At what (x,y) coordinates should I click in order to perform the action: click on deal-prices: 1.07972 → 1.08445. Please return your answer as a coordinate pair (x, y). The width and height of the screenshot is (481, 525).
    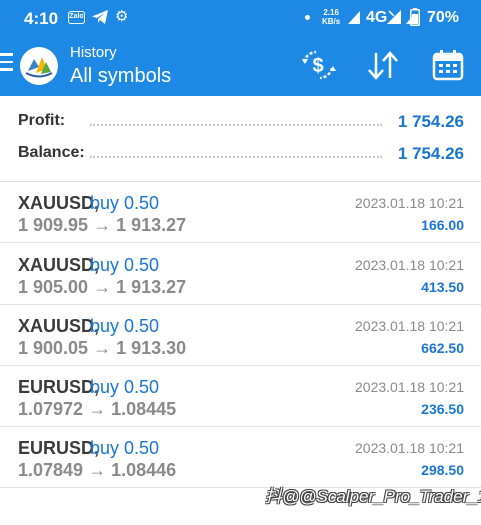
    Looking at the image, I should click on (97, 409).